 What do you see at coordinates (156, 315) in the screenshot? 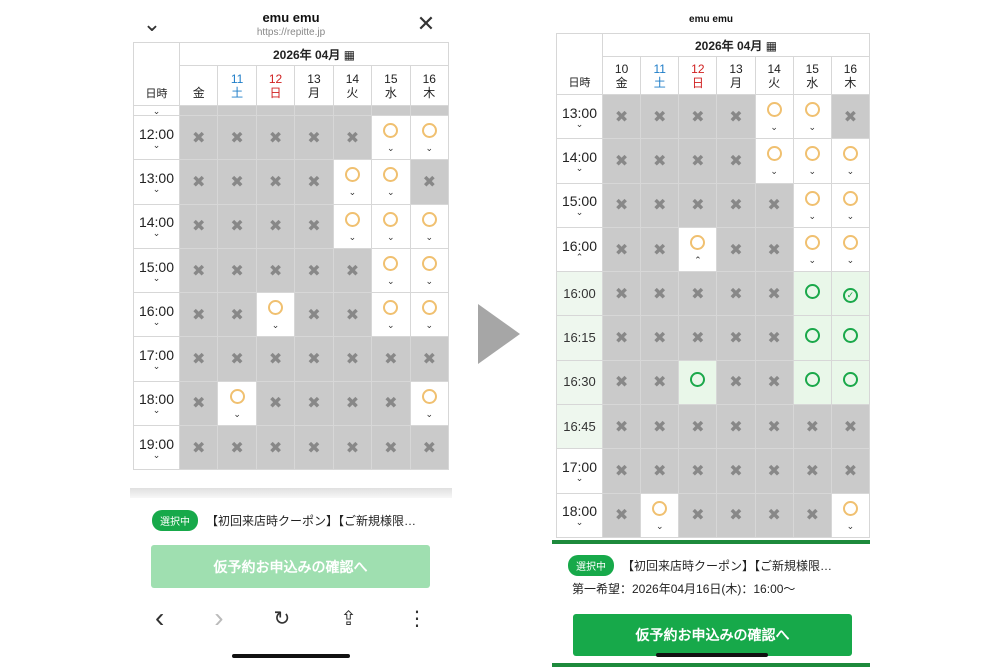
I see `time-cell: 16:00 ⌄` at bounding box center [156, 315].